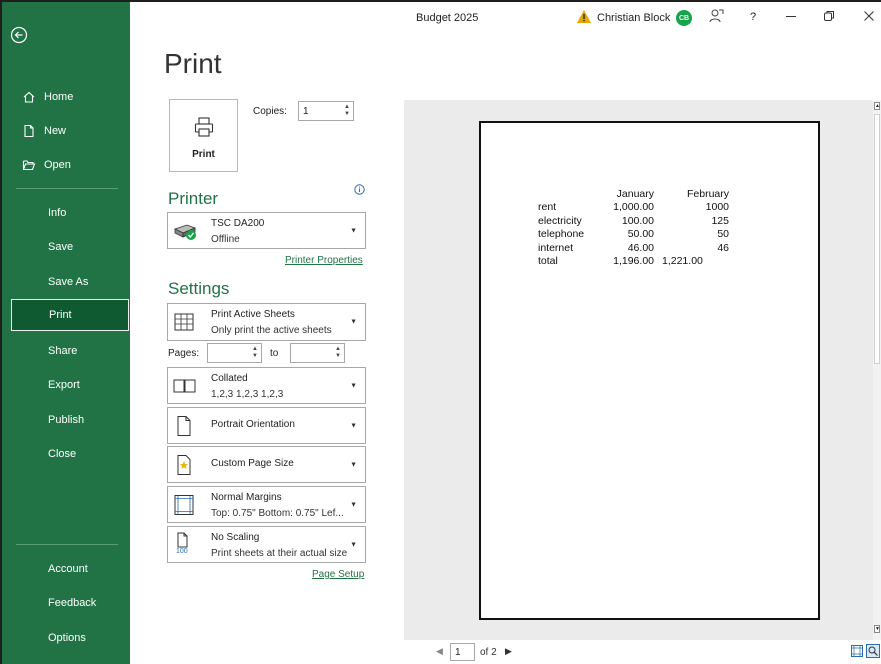 Image resolution: width=881 pixels, height=664 pixels. What do you see at coordinates (68, 638) in the screenshot?
I see `sidebar-item-options: Options` at bounding box center [68, 638].